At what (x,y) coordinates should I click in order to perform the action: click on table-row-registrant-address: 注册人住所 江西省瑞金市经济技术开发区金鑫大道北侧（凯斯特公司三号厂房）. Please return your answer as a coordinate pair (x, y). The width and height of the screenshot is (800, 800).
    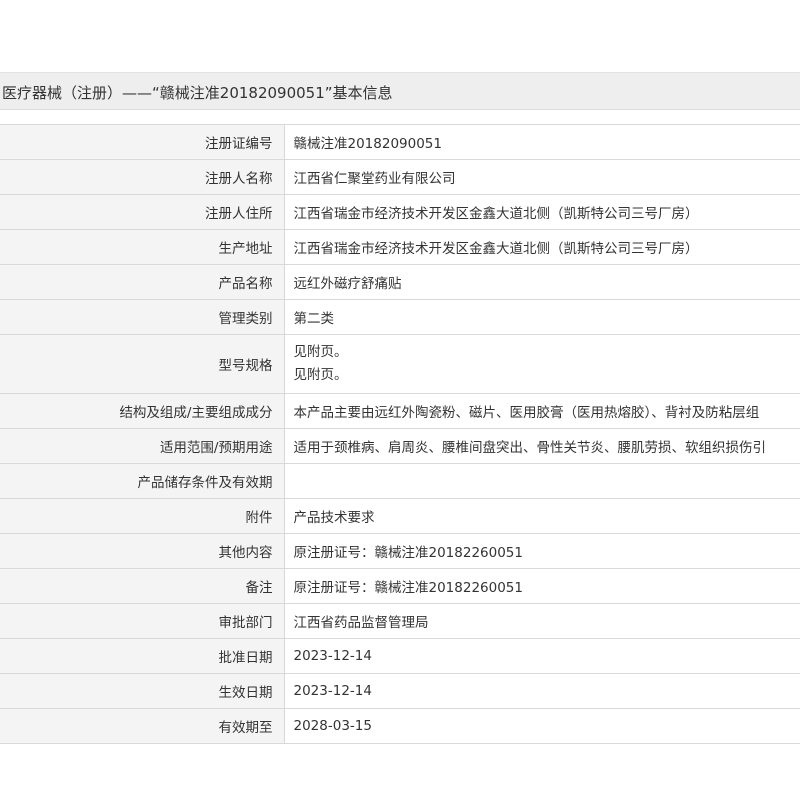
    Looking at the image, I should click on (400, 212).